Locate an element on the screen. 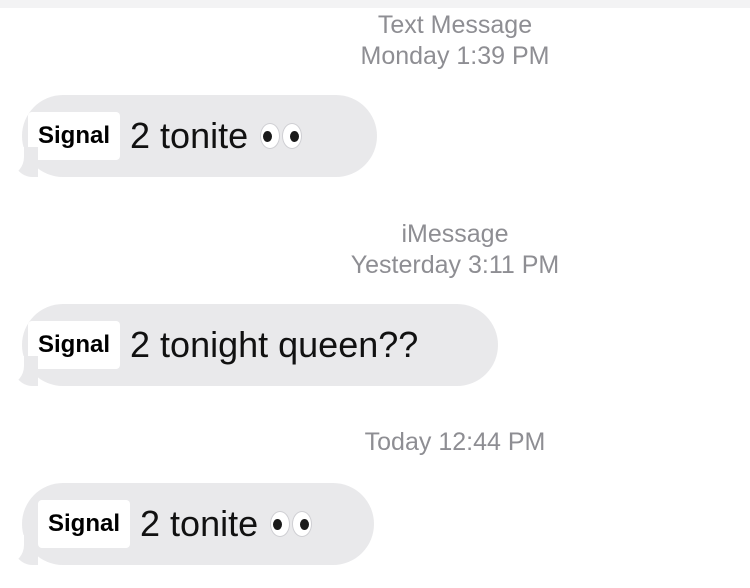  top-edge is located at coordinates (375, 4).